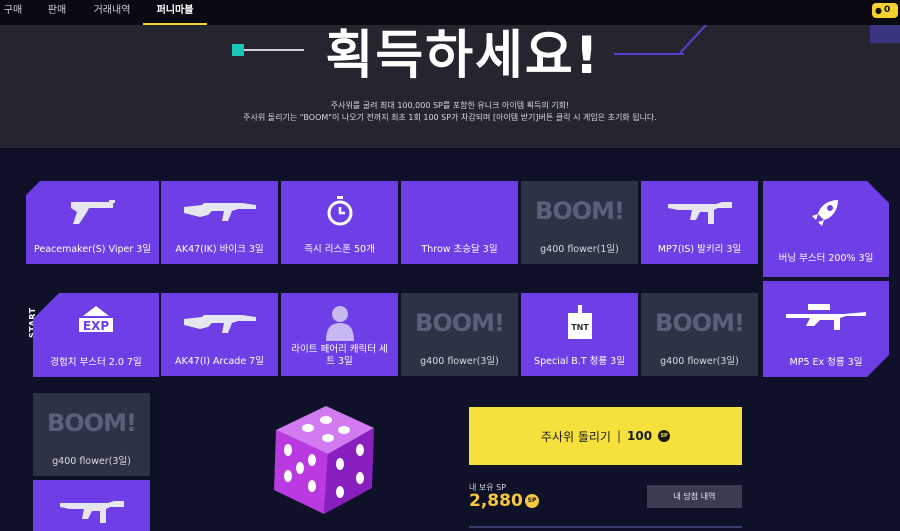 The height and width of the screenshot is (531, 900). I want to click on banner-title: 획득하세요!, so click(463, 56).